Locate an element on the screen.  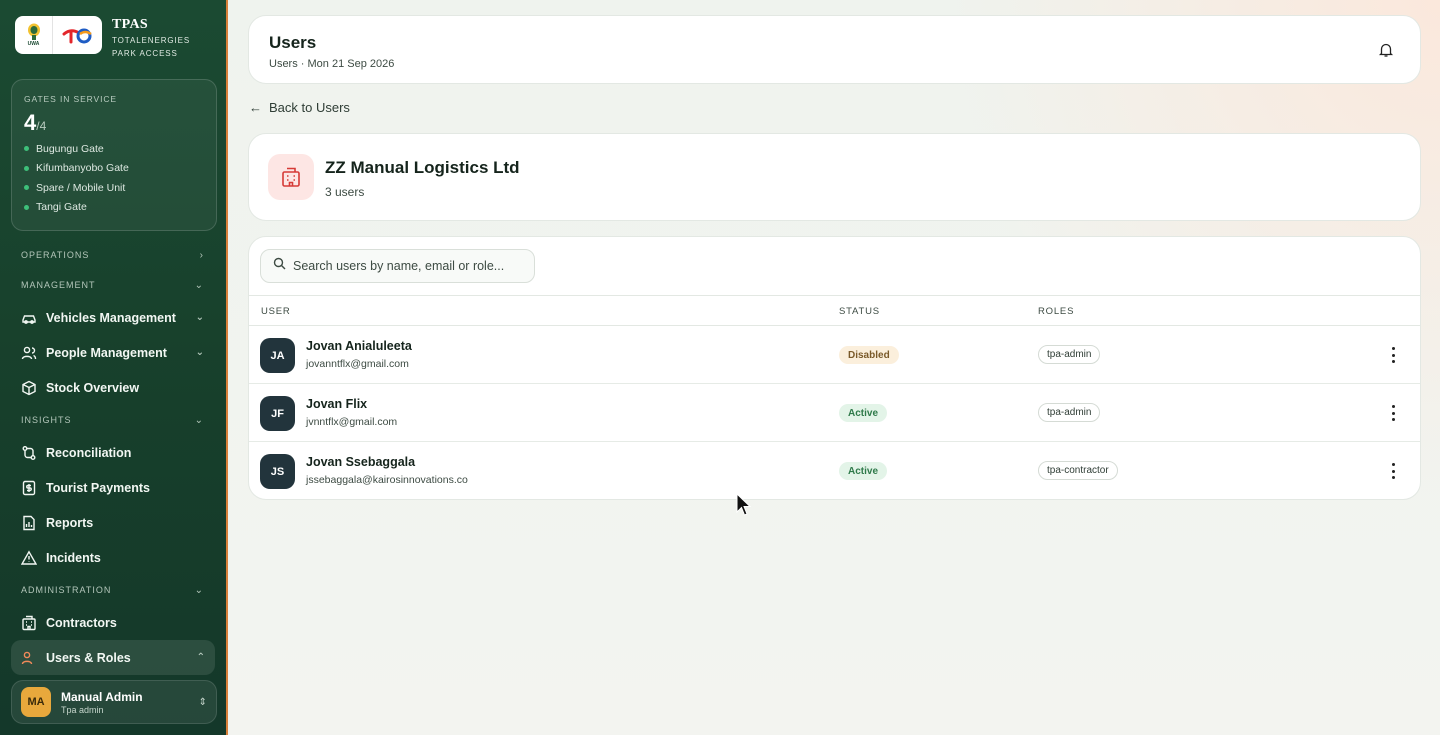
app-subtitle-2: PARK ACCESS is located at coordinates (145, 53).